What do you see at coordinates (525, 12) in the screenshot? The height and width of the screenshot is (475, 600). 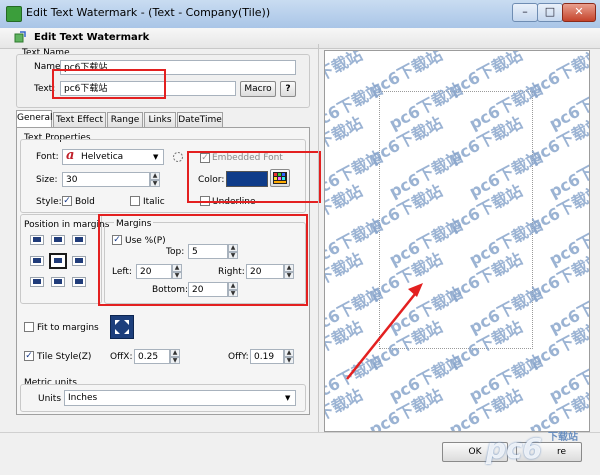 I see `minimize-button: –` at bounding box center [525, 12].